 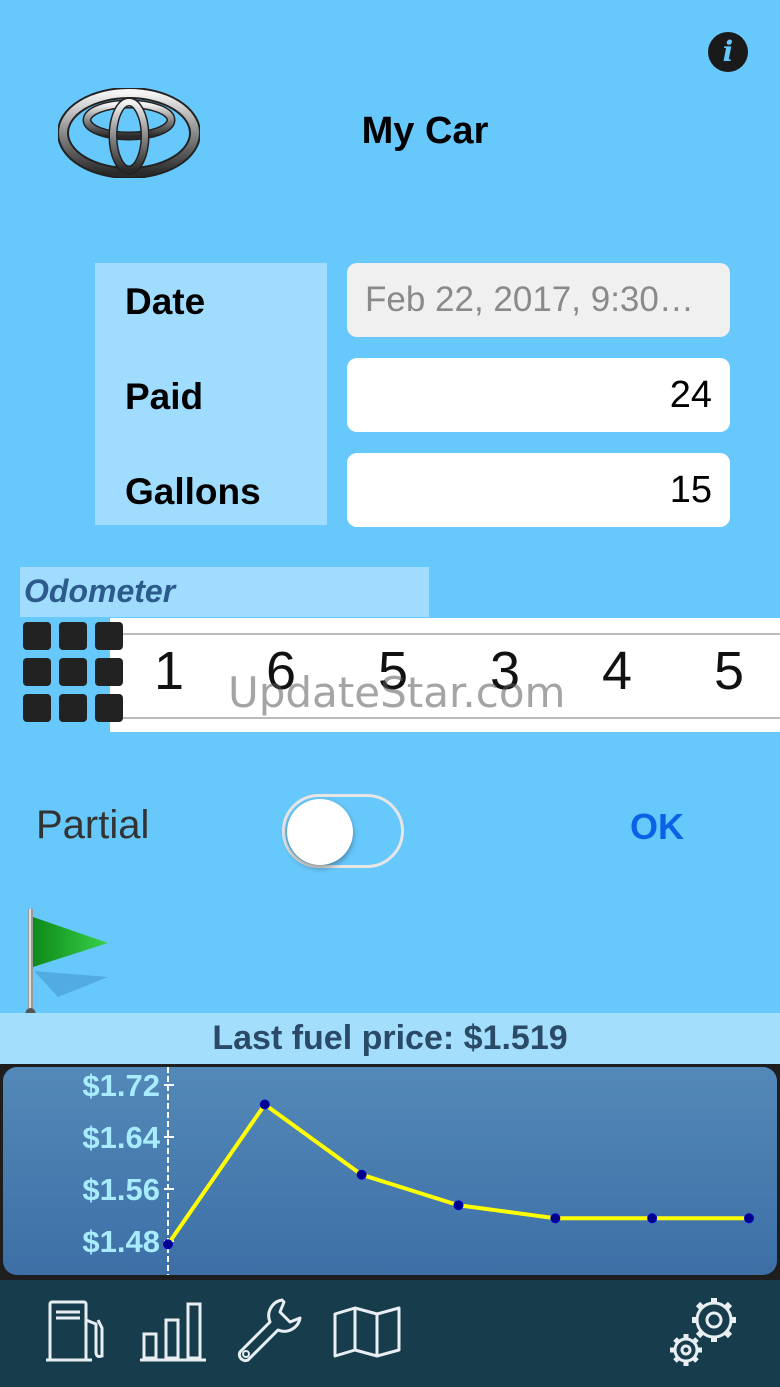 I want to click on bar-chart-icon, so click(x=173, y=1331).